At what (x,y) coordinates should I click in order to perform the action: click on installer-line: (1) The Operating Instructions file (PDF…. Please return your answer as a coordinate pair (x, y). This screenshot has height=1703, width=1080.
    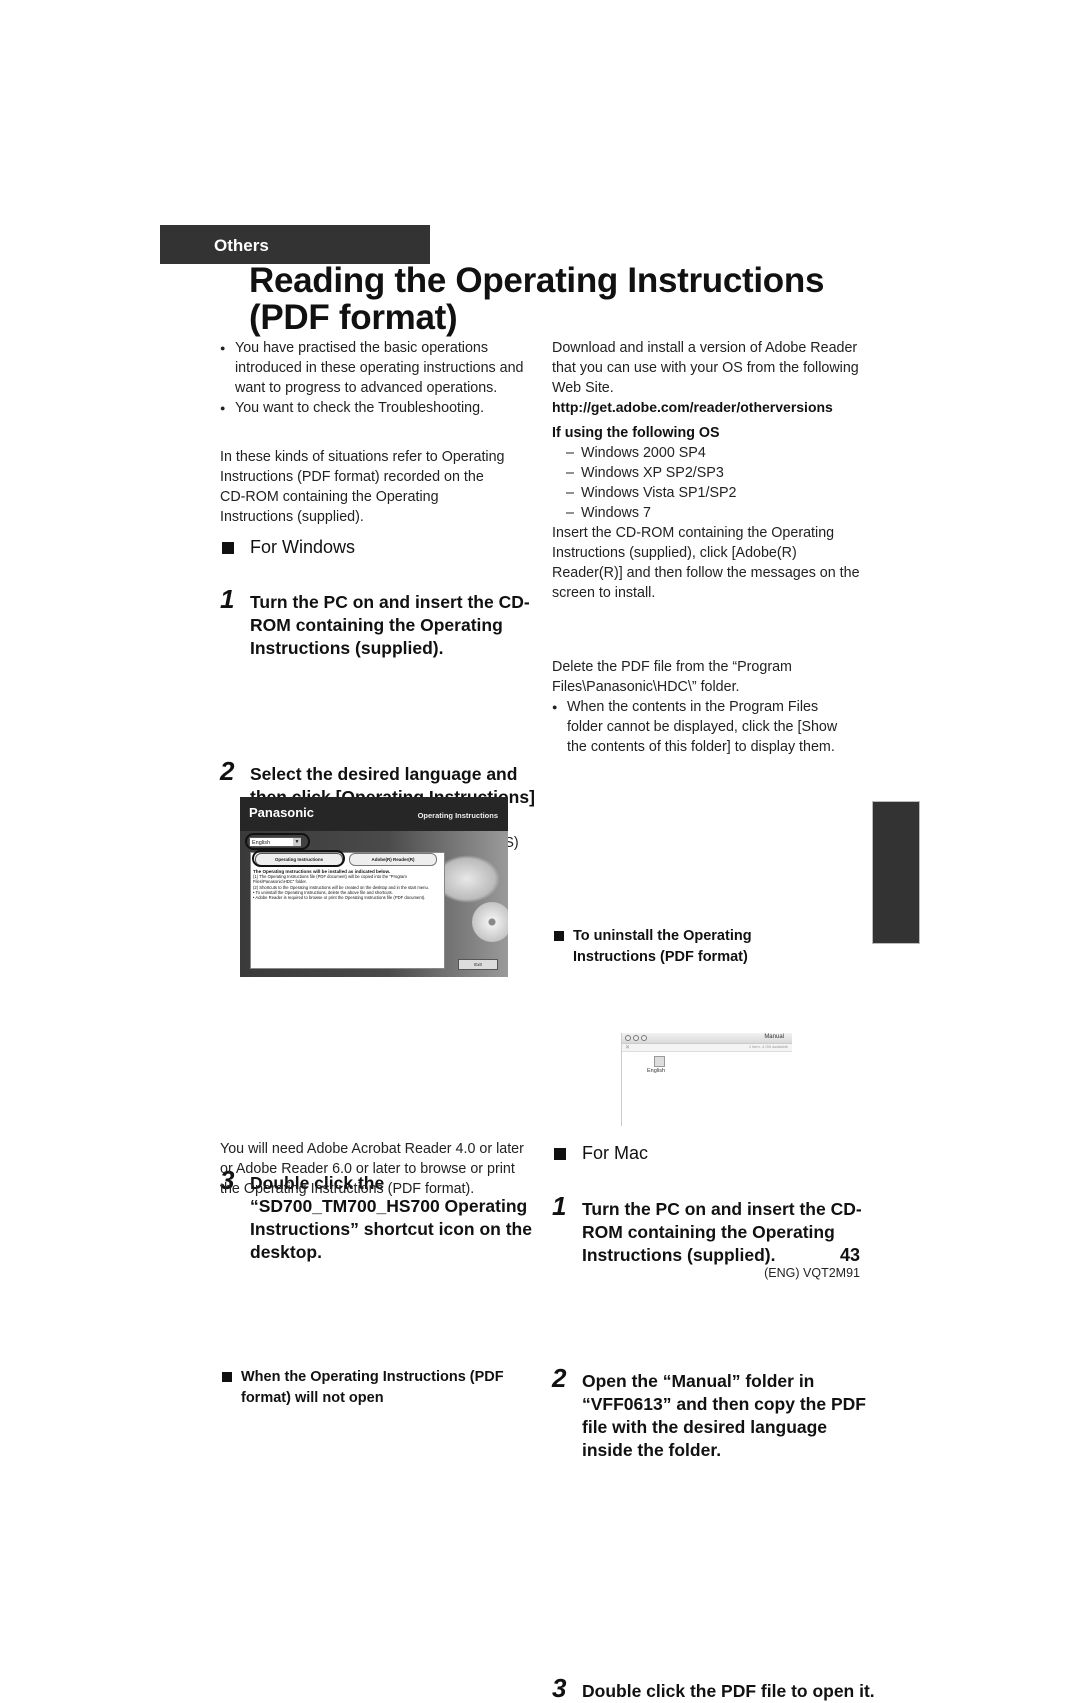
    Looking at the image, I should click on (330, 879).